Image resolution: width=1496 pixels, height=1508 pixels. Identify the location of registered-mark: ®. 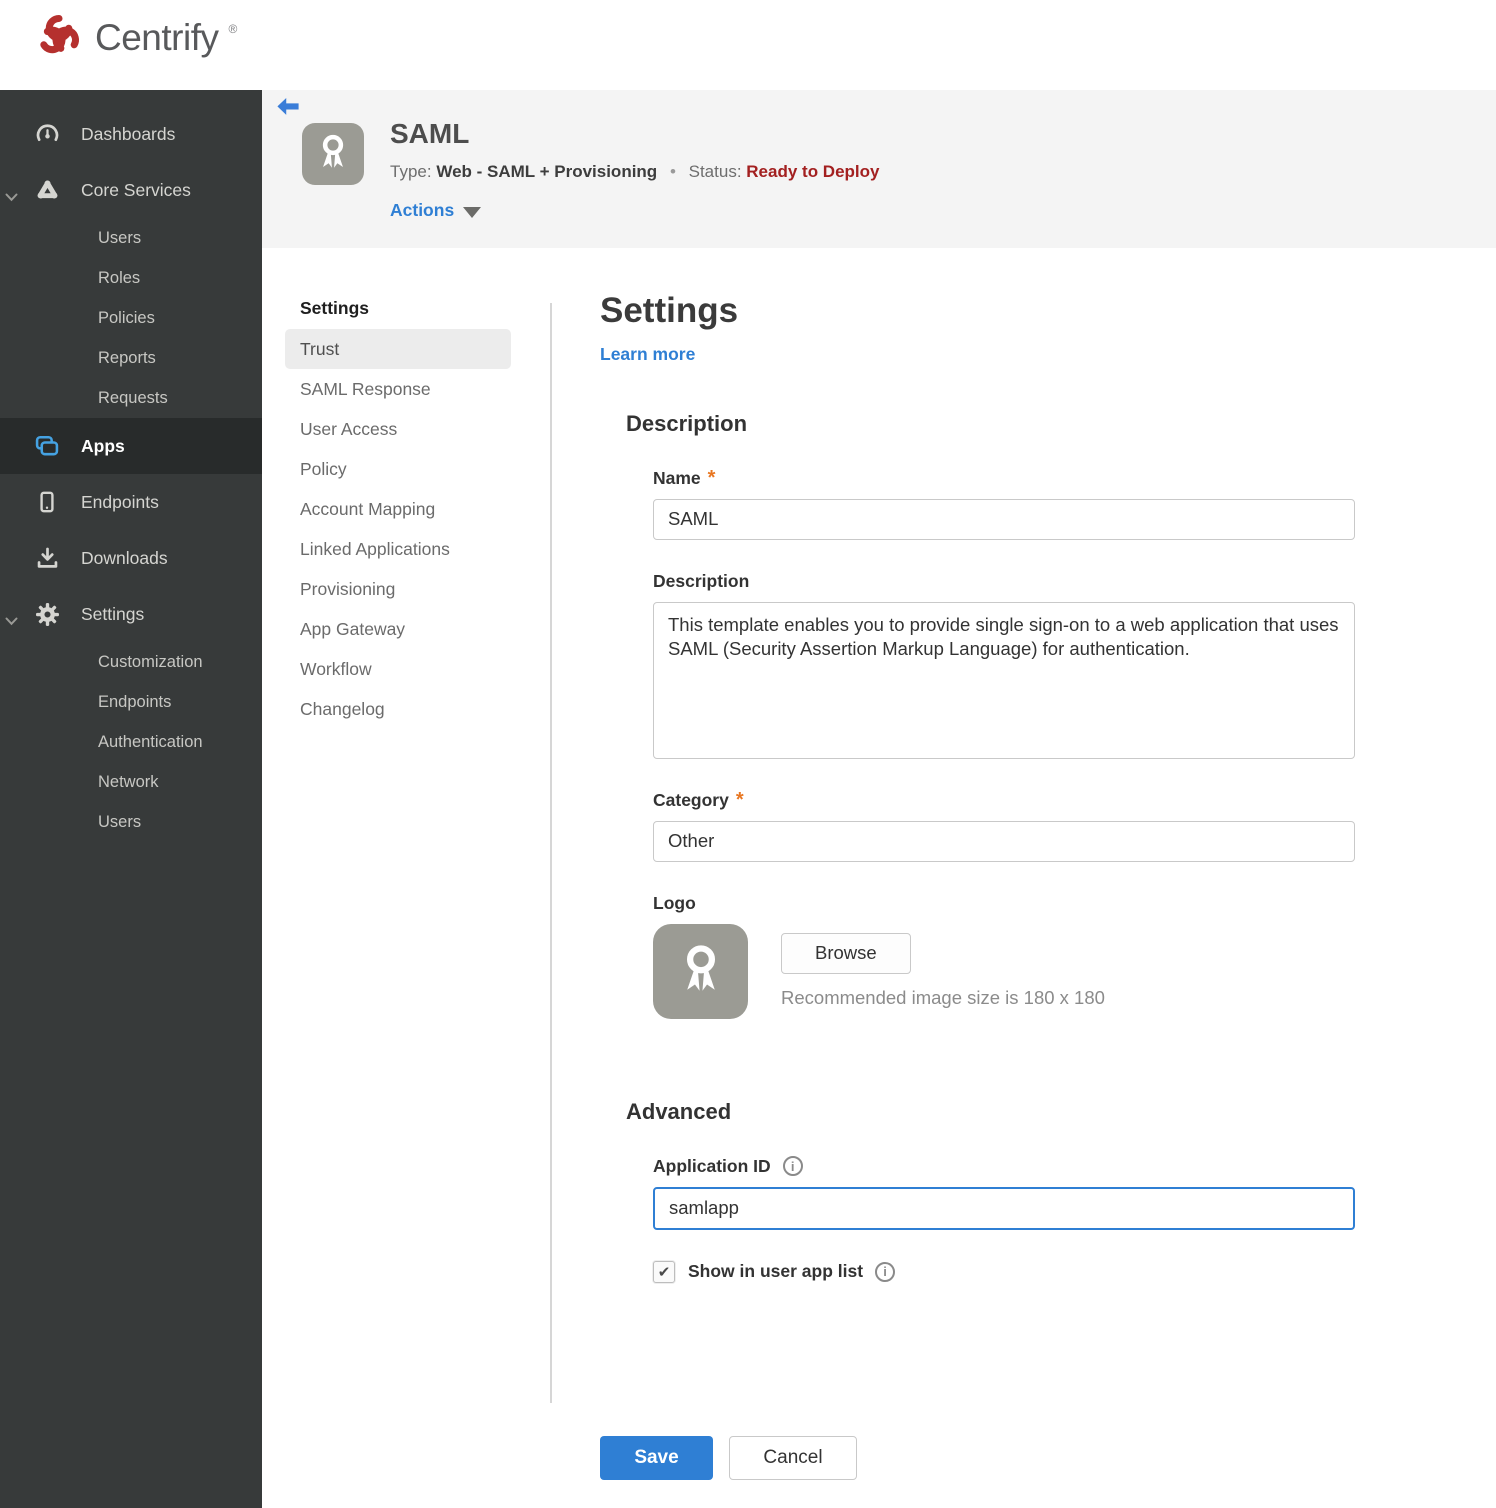
(233, 29).